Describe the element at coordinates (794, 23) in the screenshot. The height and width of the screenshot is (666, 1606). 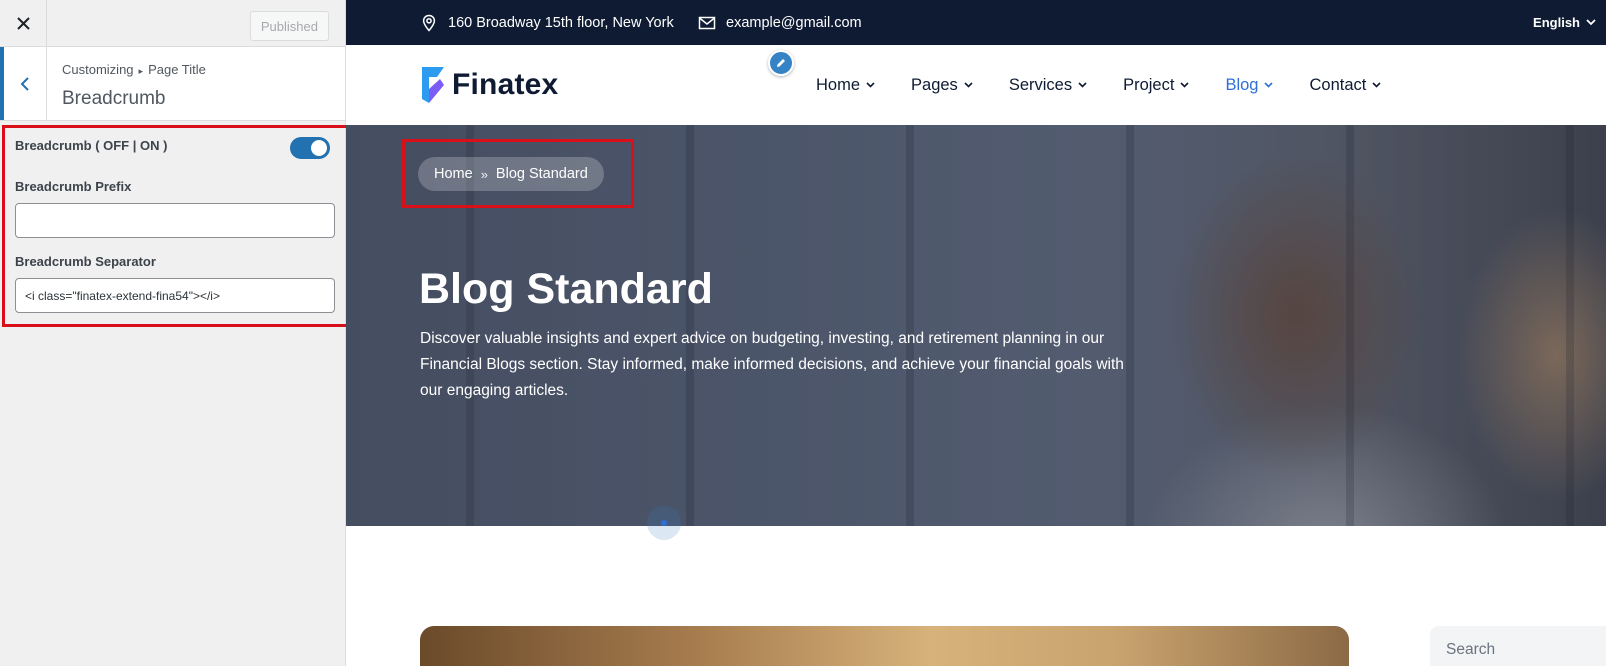
I see `email-text: example@gmail.com` at that location.